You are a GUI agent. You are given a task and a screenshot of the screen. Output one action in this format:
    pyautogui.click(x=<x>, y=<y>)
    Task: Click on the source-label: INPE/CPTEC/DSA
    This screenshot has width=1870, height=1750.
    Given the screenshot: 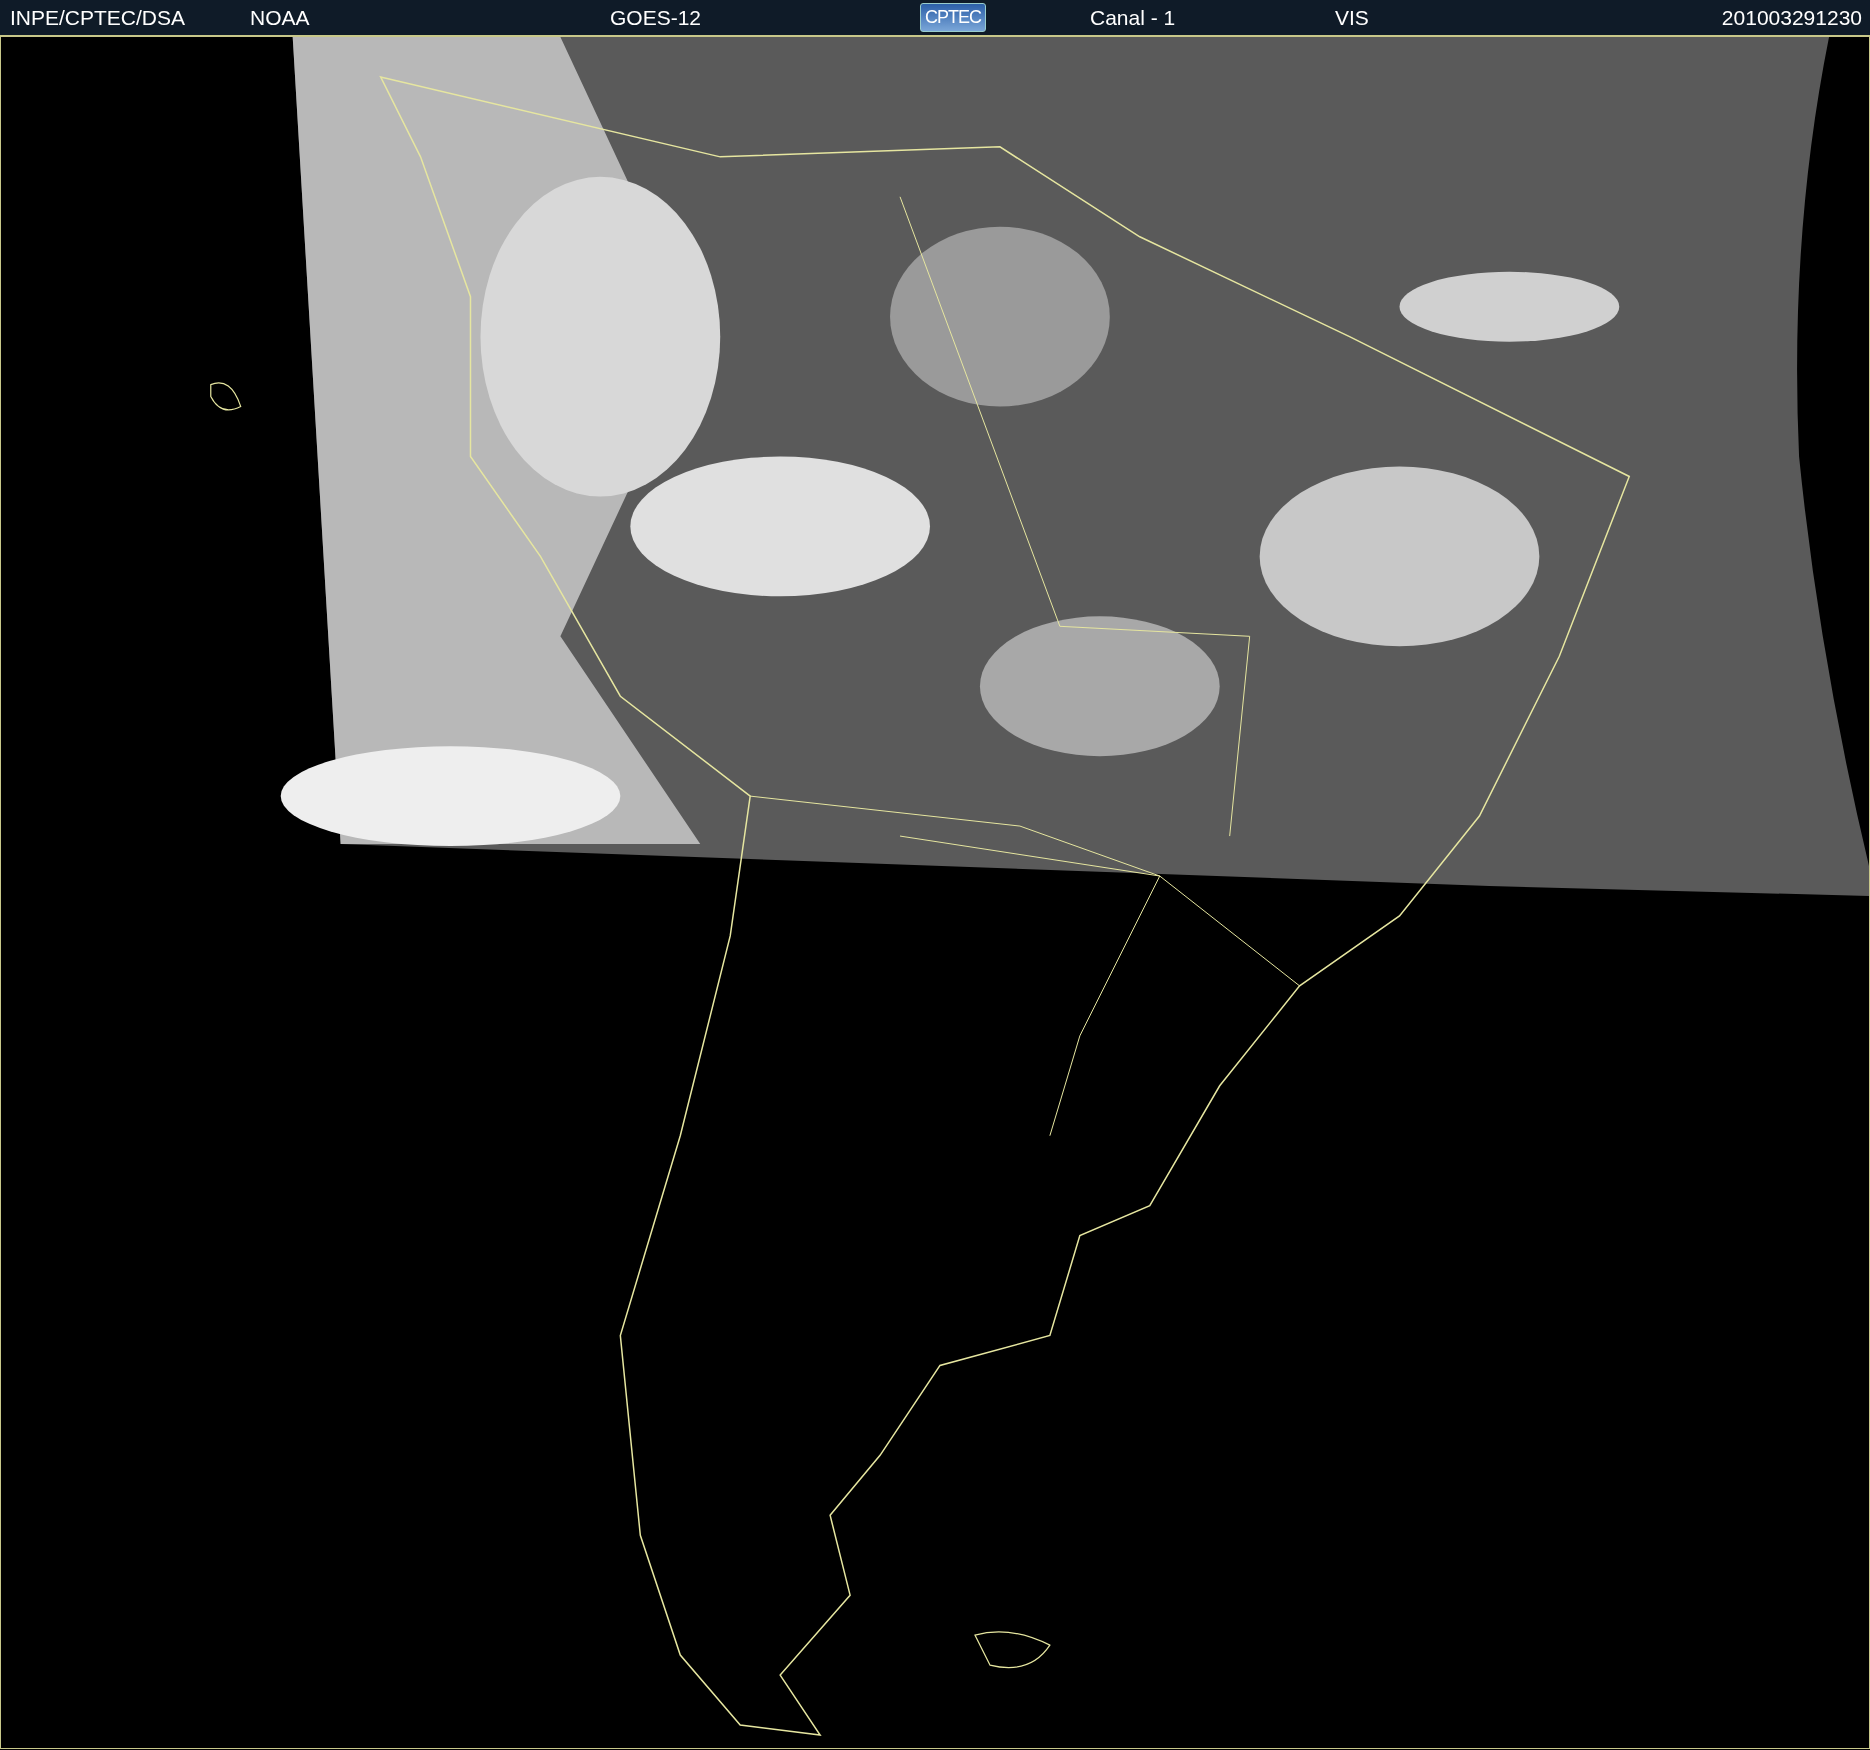 What is the action you would take?
    pyautogui.click(x=98, y=17)
    